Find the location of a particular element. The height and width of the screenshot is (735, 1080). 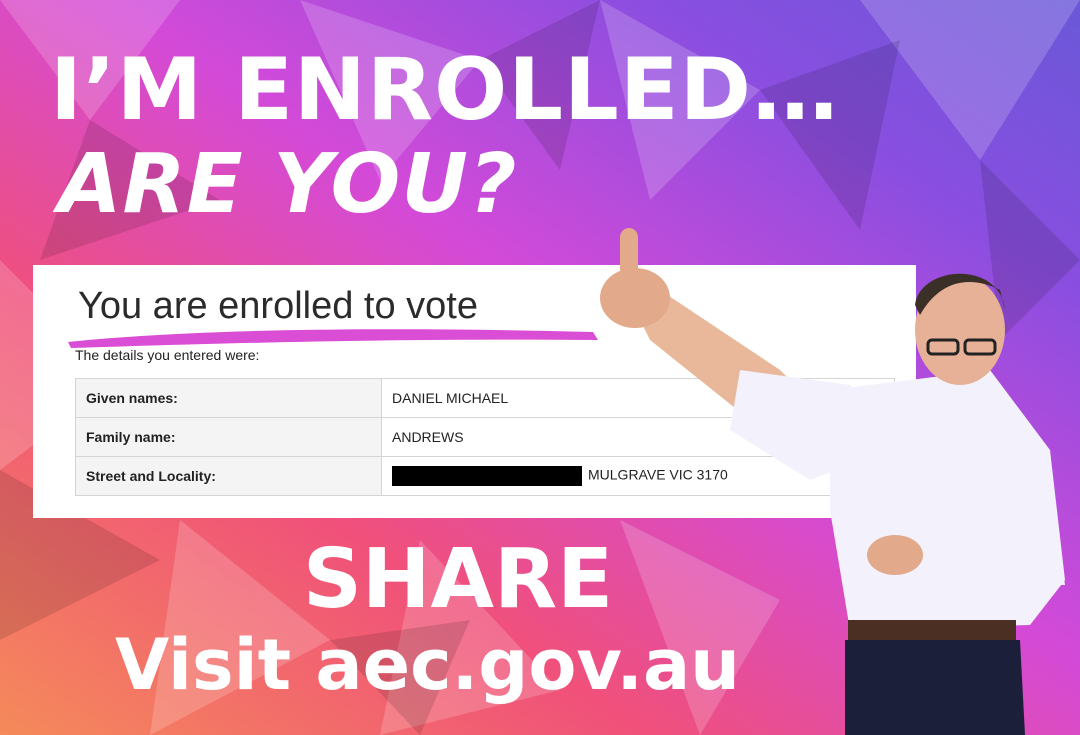

row-label: Street and Locality: is located at coordinates (228, 476).